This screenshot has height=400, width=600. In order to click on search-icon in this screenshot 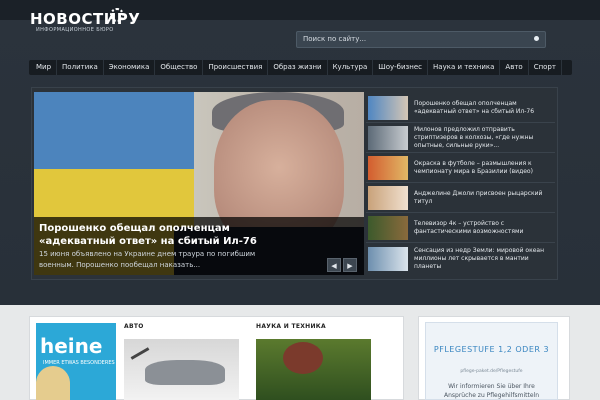, I will do `click(536, 38)`.